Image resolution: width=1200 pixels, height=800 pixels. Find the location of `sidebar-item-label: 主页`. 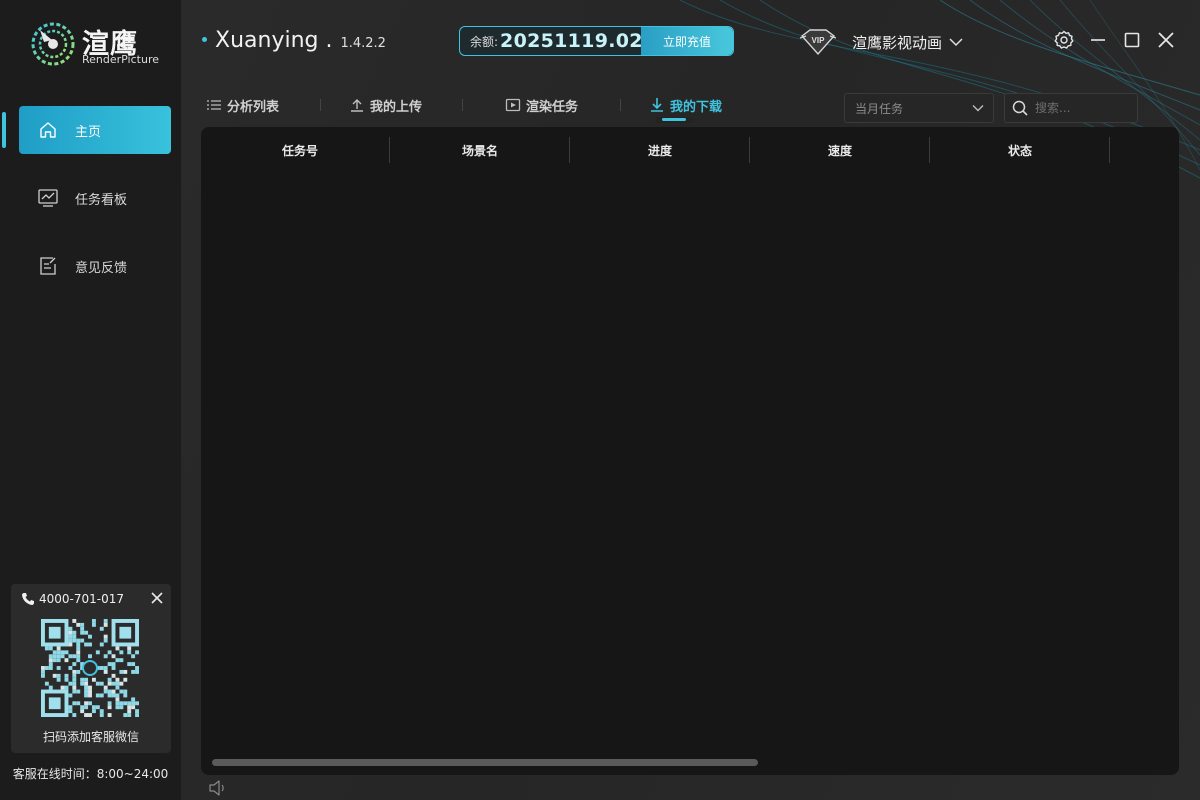

sidebar-item-label: 主页 is located at coordinates (88, 132).